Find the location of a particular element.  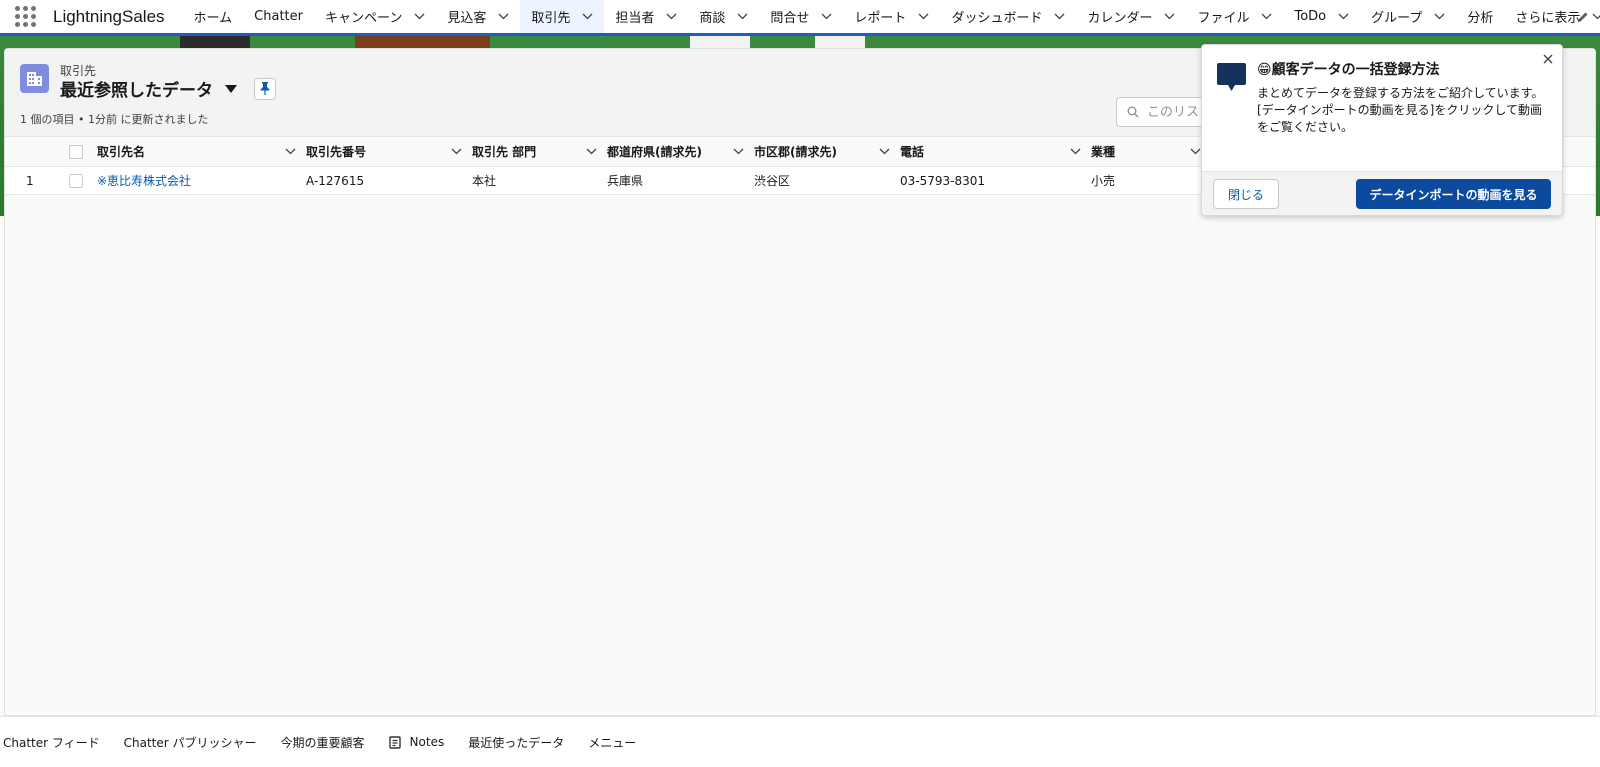

watch-import-video-button: データインポートの動画を見る is located at coordinates (1453, 194).